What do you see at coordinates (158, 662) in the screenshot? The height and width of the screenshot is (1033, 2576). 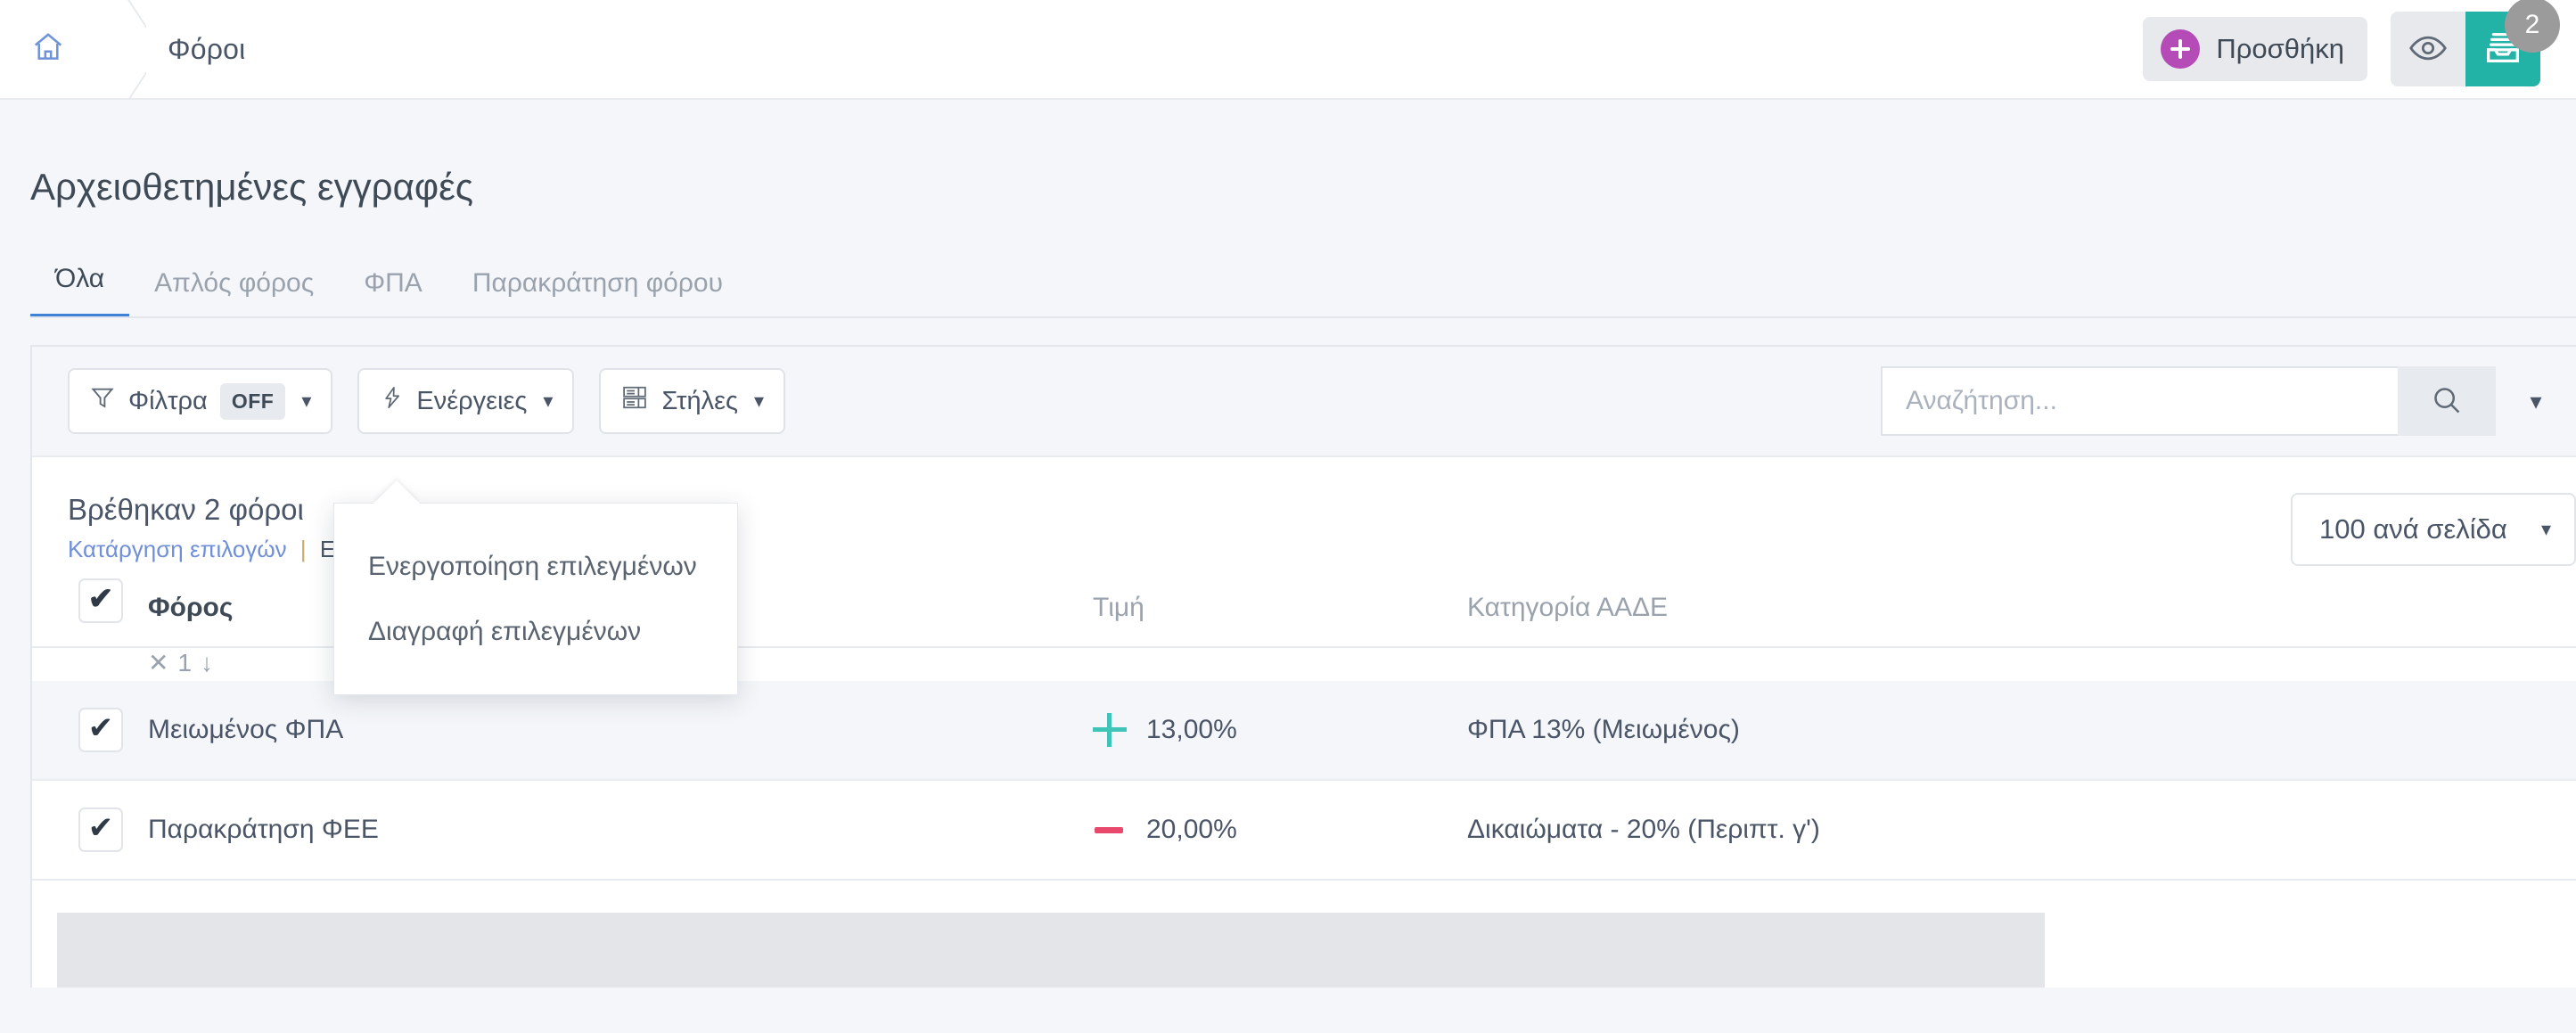 I see `clear-sort-icon: ✕` at bounding box center [158, 662].